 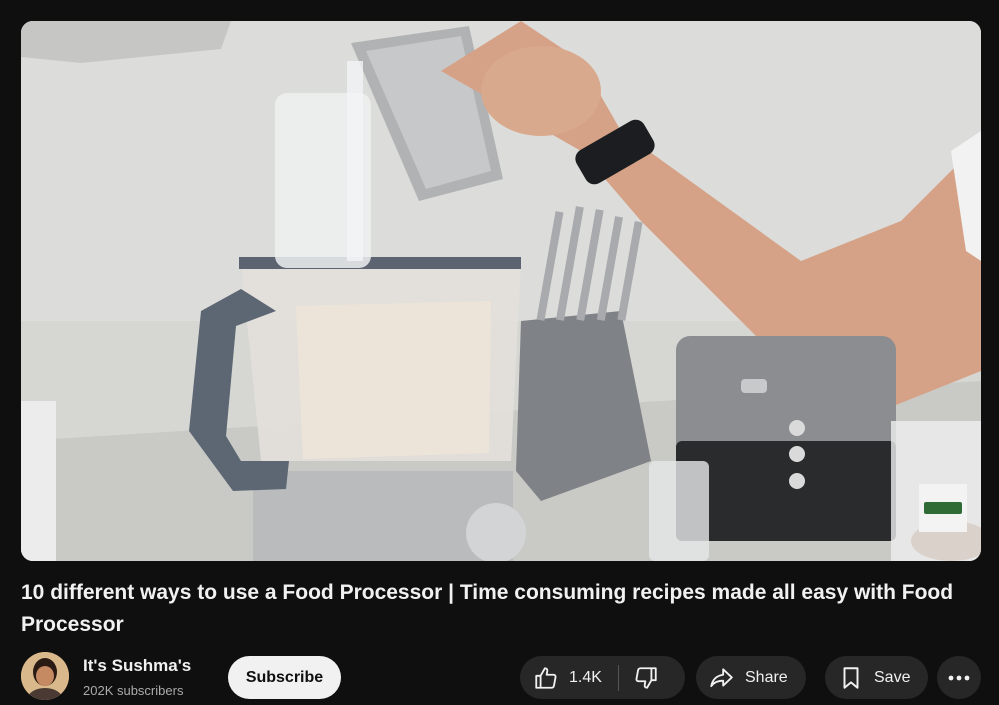 I want to click on like-button: 1.4K, so click(x=569, y=677).